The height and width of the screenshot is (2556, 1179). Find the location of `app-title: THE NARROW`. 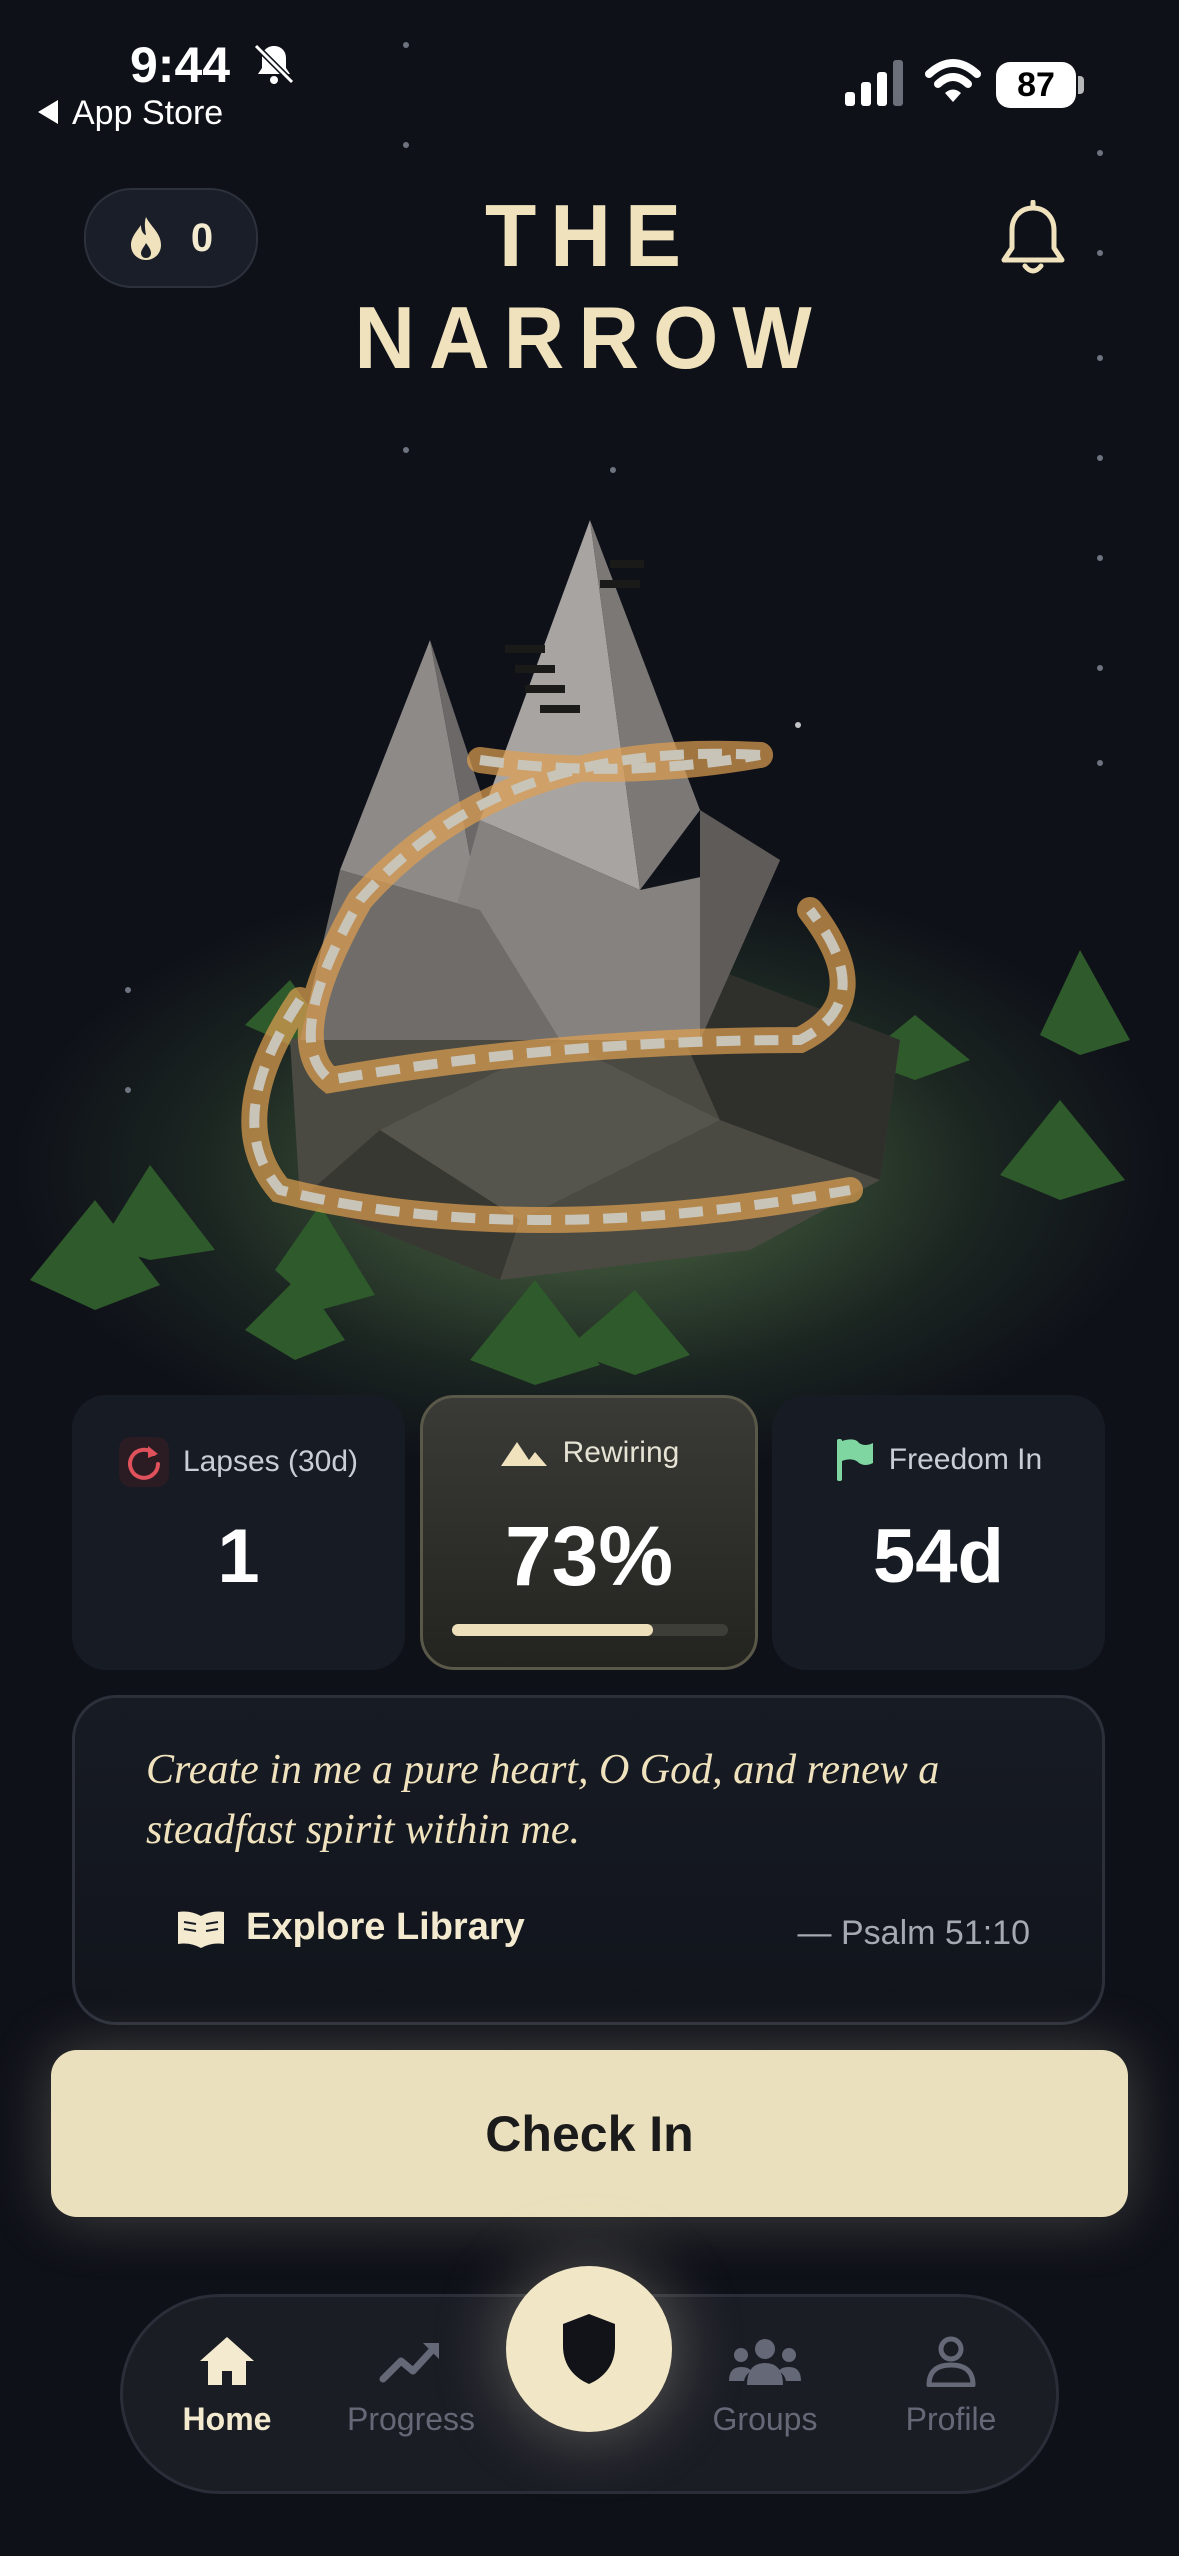

app-title: THE NARROW is located at coordinates (590, 286).